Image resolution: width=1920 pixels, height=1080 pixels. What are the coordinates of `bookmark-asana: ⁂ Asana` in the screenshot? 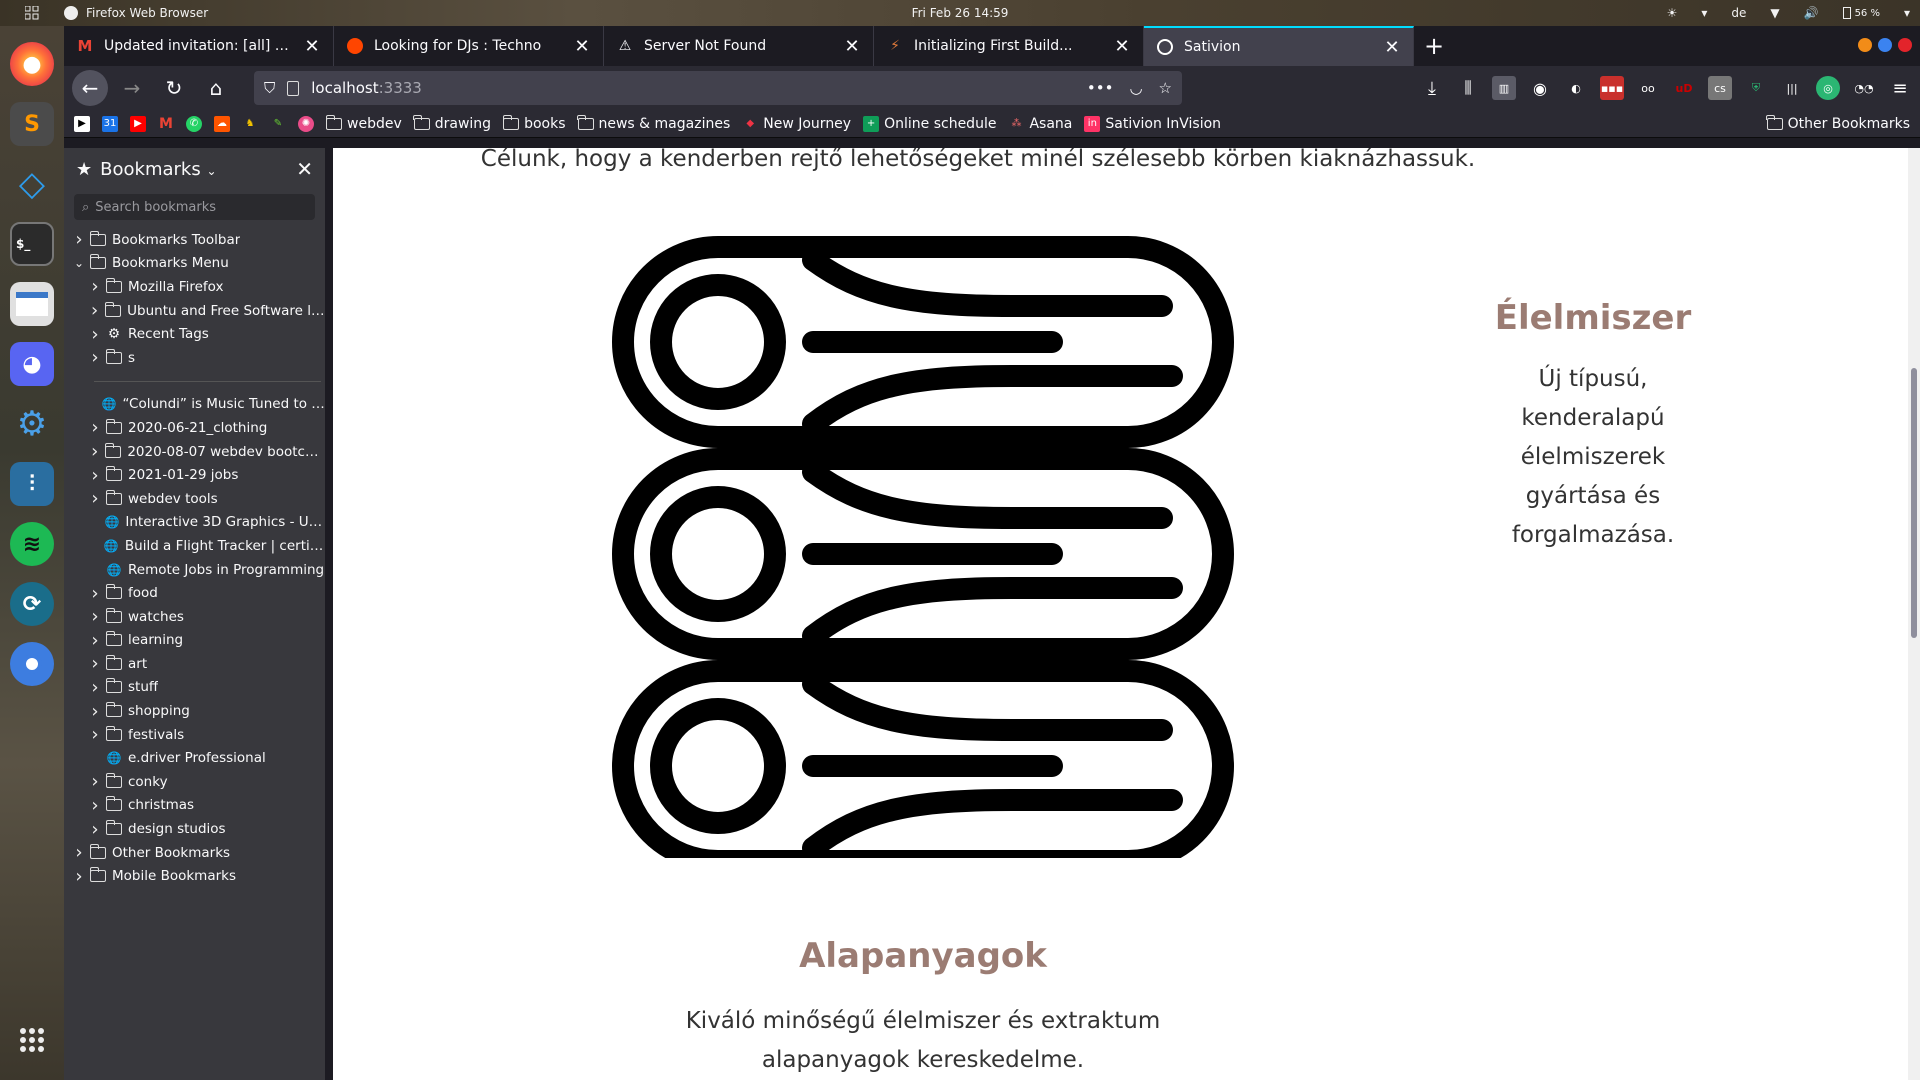 It's located at (1040, 124).